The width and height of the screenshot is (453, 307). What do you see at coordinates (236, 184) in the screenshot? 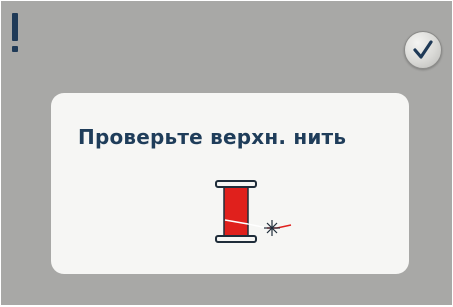
I see `spool-top-flange` at bounding box center [236, 184].